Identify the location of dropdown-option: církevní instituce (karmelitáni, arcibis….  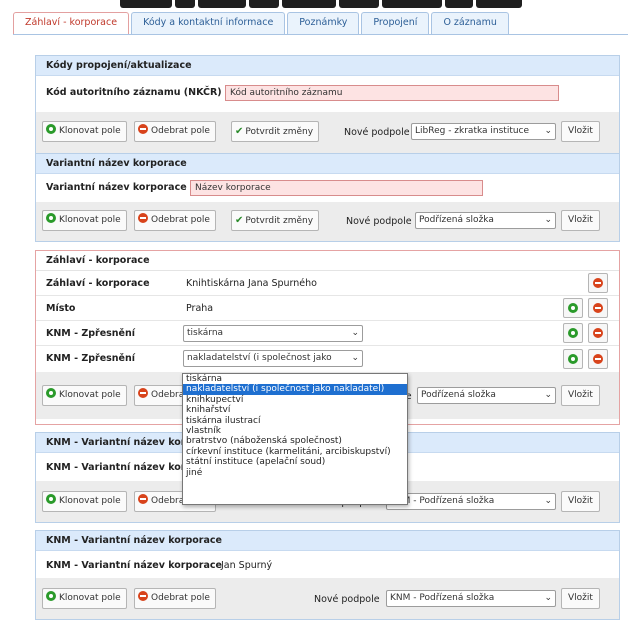
(295, 452).